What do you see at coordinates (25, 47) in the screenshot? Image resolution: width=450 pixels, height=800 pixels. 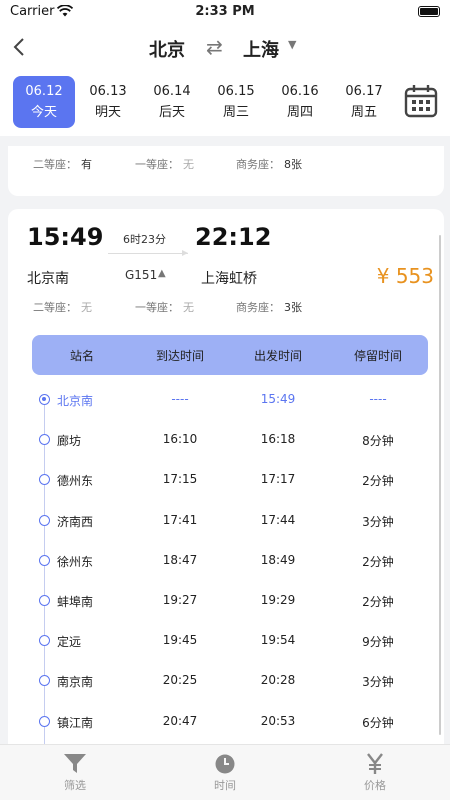 I see `back-icon` at bounding box center [25, 47].